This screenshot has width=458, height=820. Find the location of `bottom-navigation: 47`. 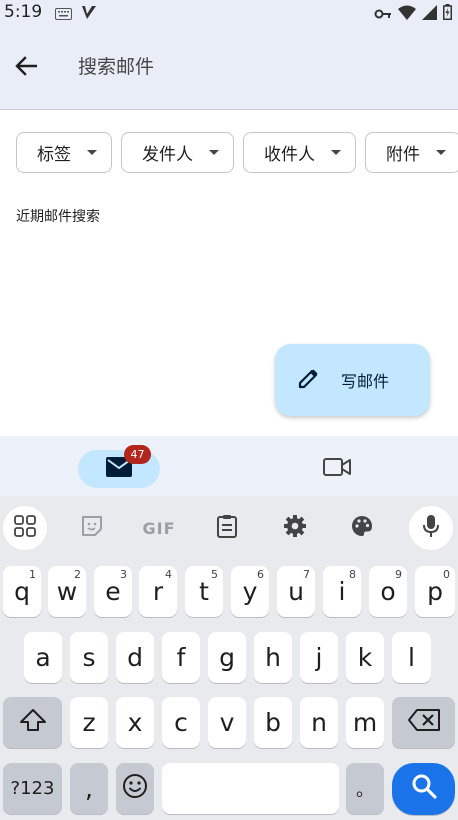

bottom-navigation: 47 is located at coordinates (229, 466).